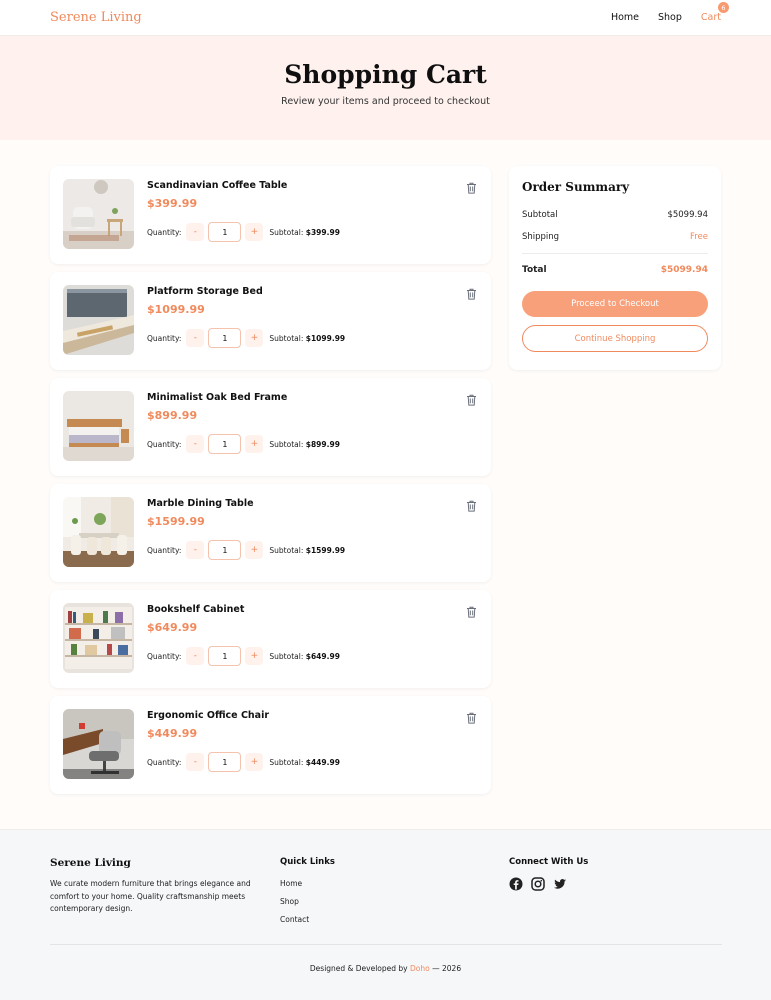 The width and height of the screenshot is (771, 1000). Describe the element at coordinates (670, 17) in the screenshot. I see `nav-shop-link: Shop` at that location.